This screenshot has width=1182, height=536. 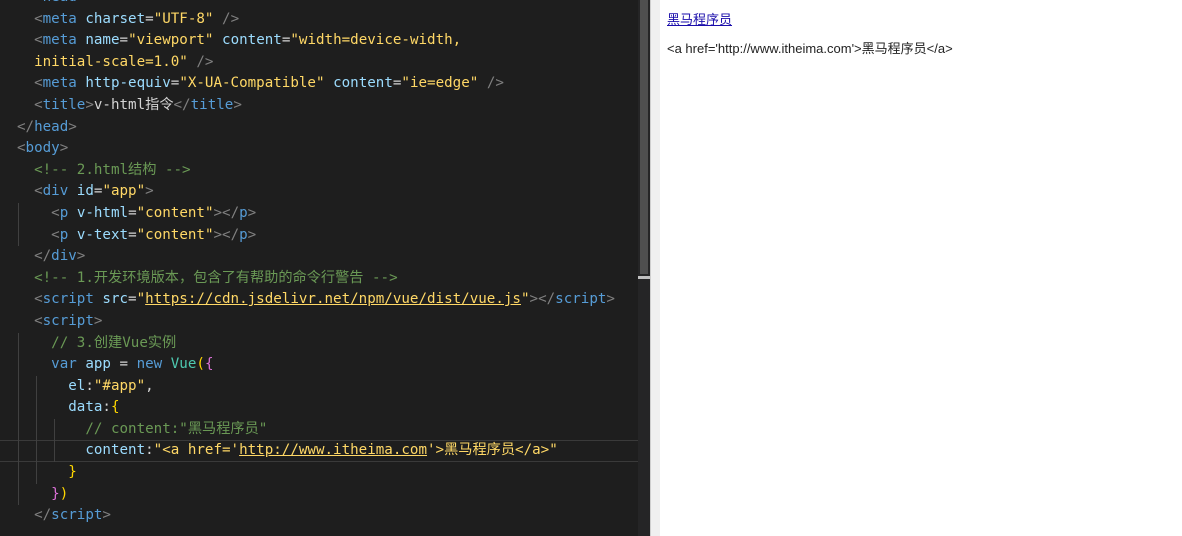 What do you see at coordinates (97, 342) in the screenshot?
I see `code-token: // 3.创建Vue实例` at bounding box center [97, 342].